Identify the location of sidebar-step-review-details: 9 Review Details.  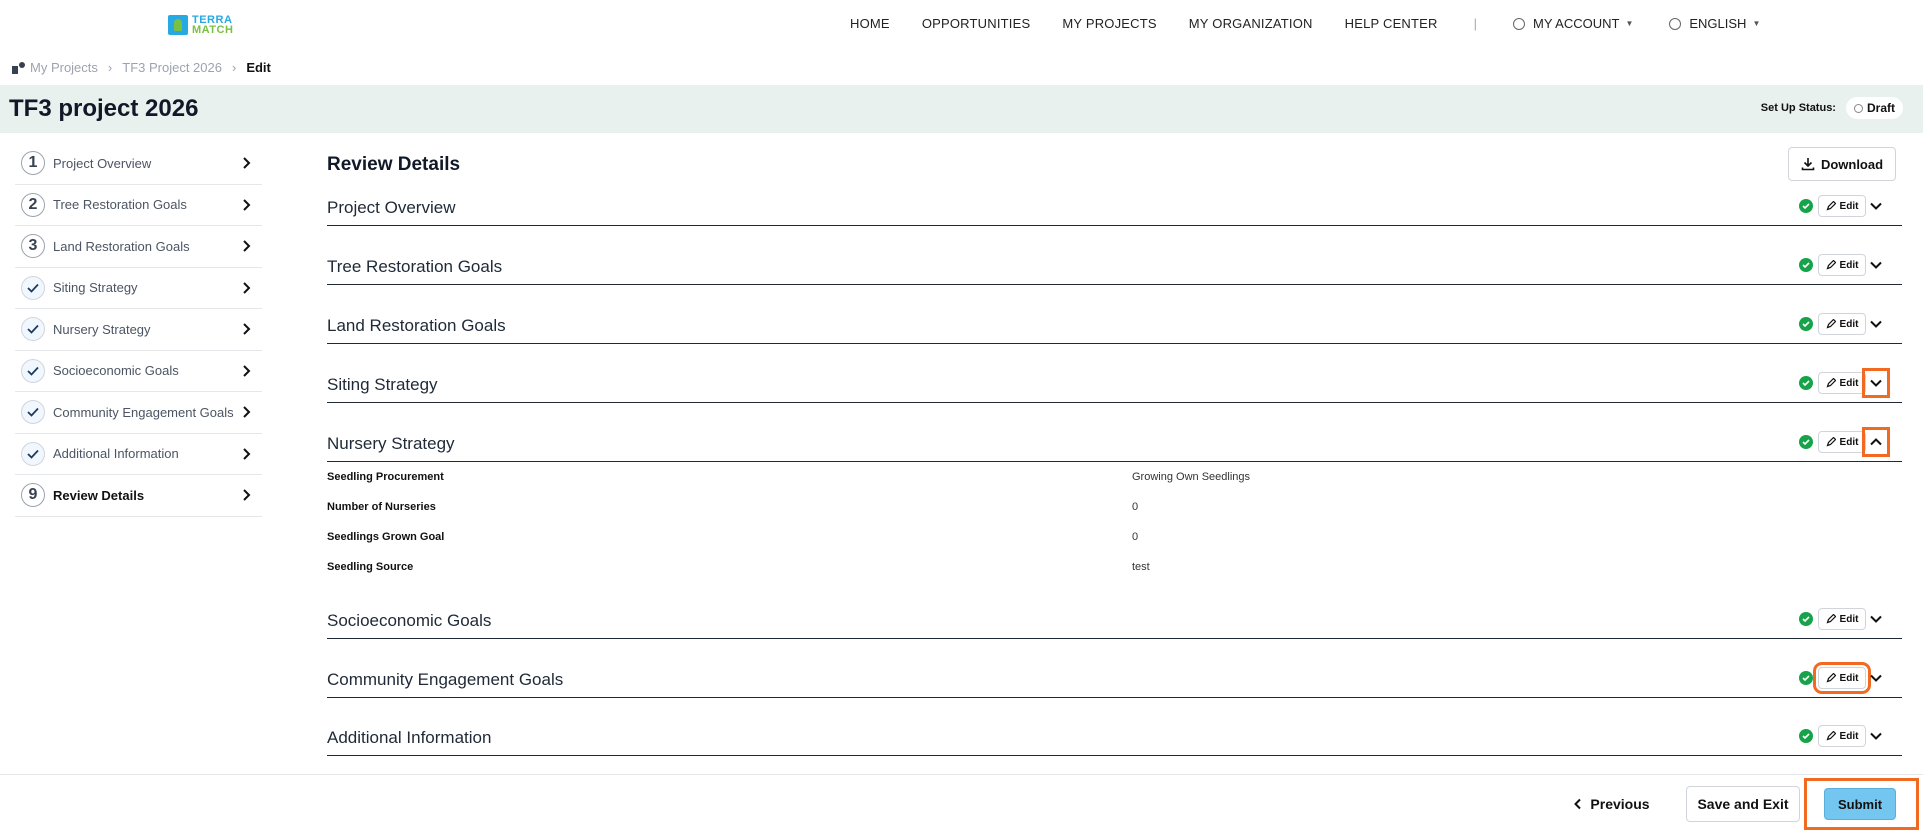
(138, 496).